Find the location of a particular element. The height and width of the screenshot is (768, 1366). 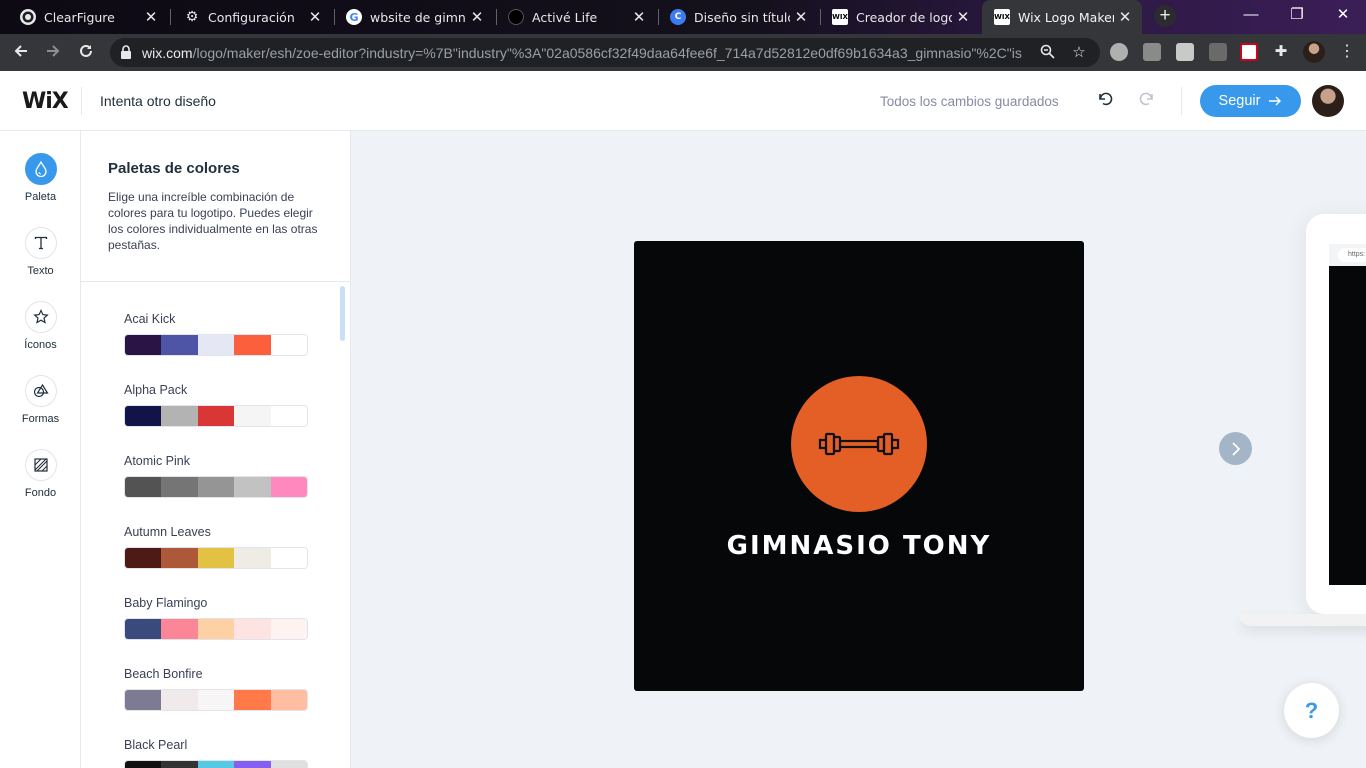

tab-title: wbsite de gimnasio is located at coordinates (418, 17).